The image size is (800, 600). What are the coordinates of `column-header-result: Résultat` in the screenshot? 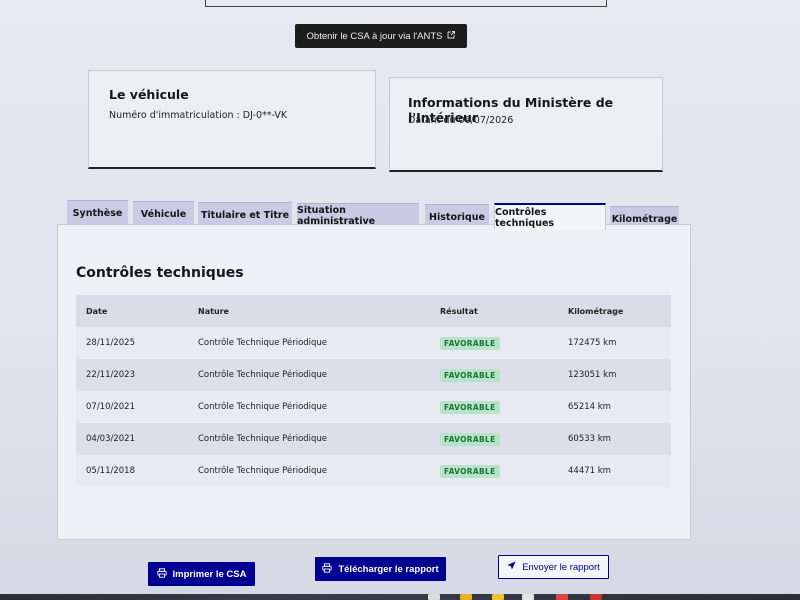 It's located at (459, 311).